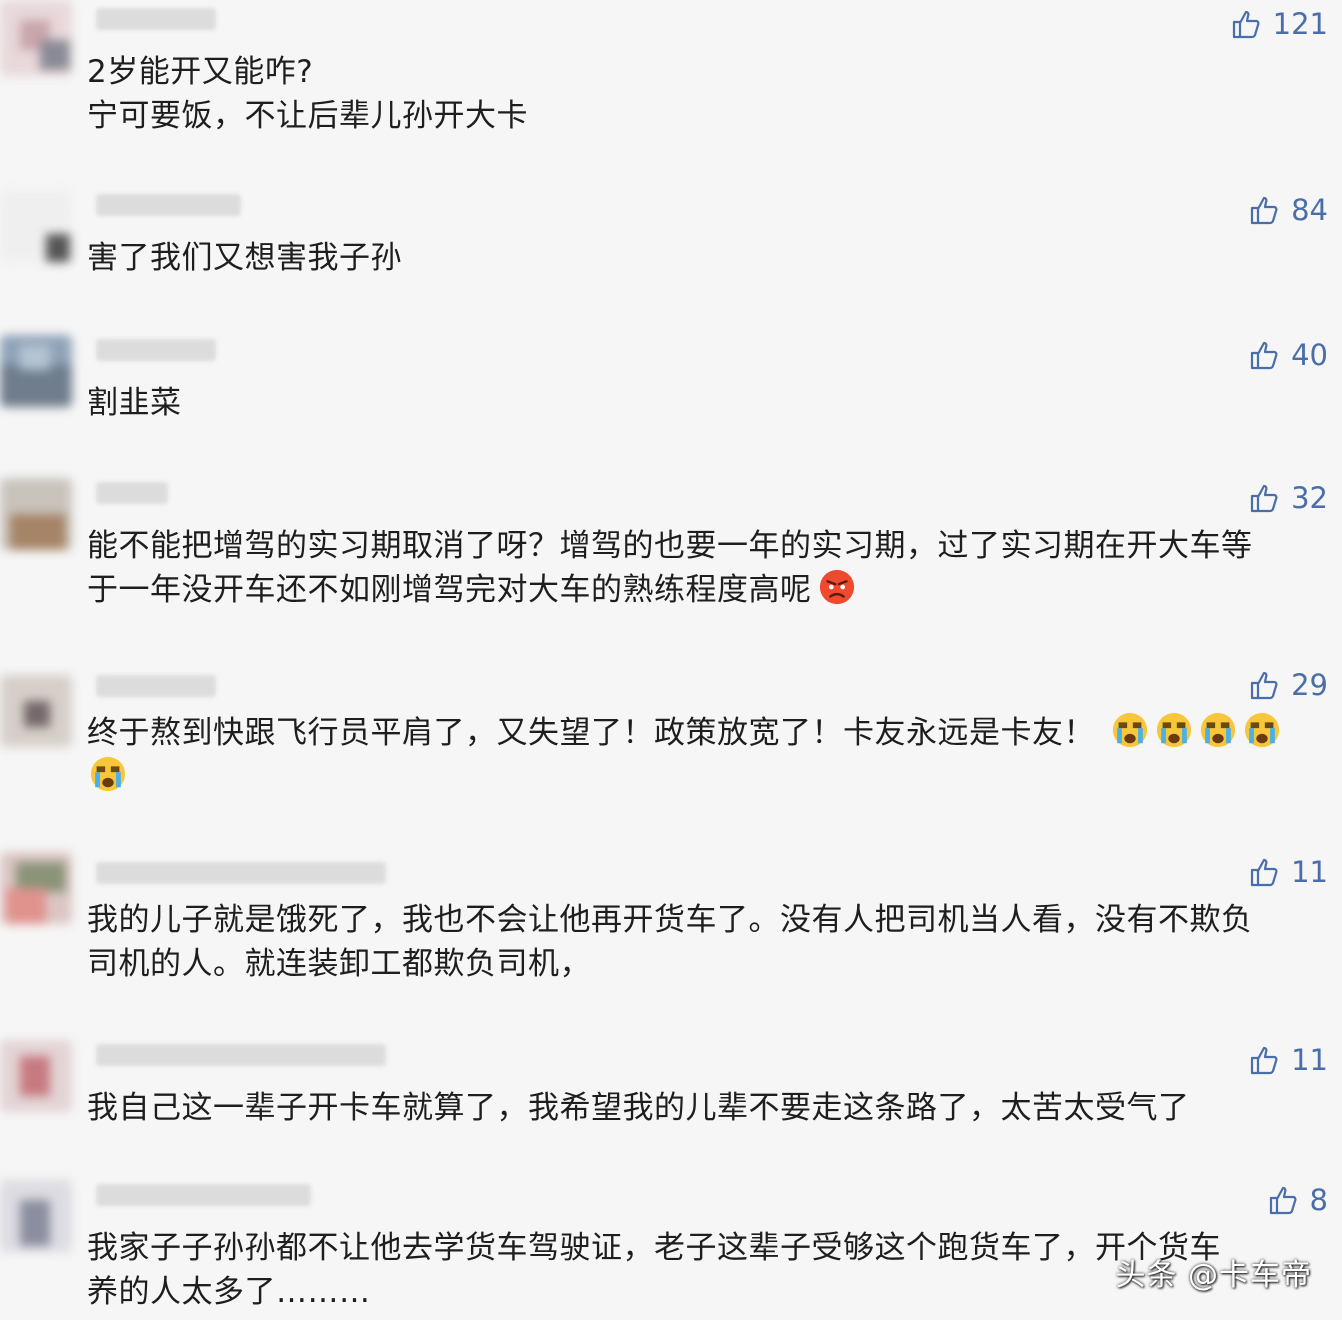 The image size is (1342, 1320). What do you see at coordinates (1298, 1200) in the screenshot?
I see `like-button: 8` at bounding box center [1298, 1200].